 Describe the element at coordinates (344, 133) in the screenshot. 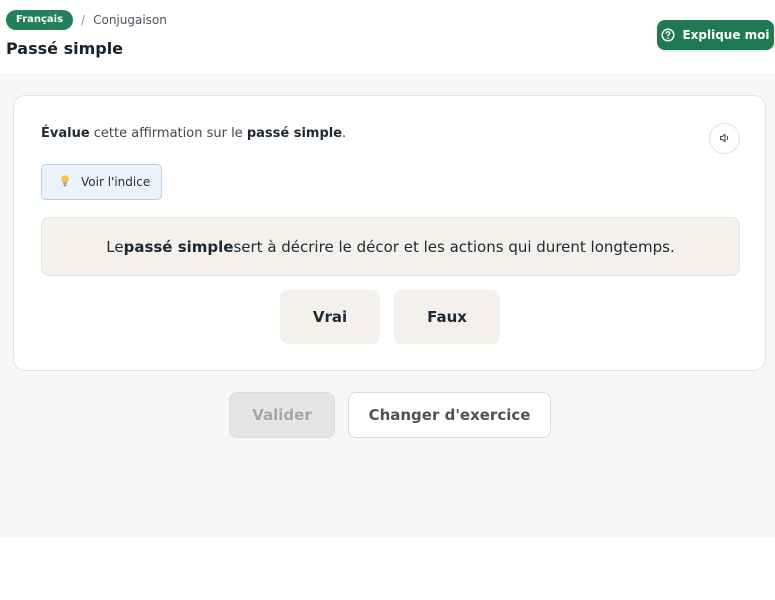

I see `instruction-end: .` at that location.